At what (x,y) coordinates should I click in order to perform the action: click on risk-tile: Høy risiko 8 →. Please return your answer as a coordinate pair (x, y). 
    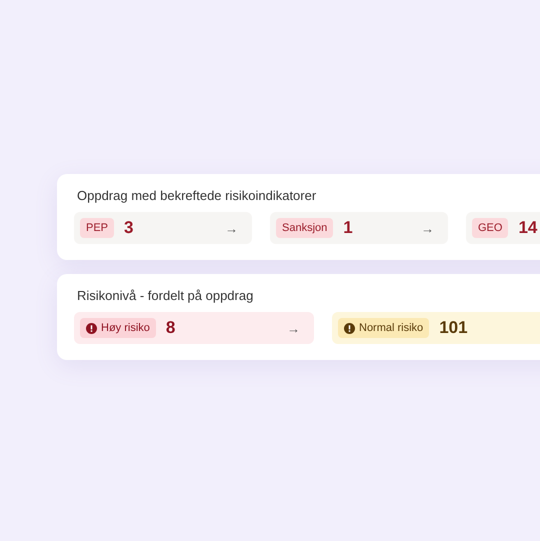
    Looking at the image, I should click on (194, 328).